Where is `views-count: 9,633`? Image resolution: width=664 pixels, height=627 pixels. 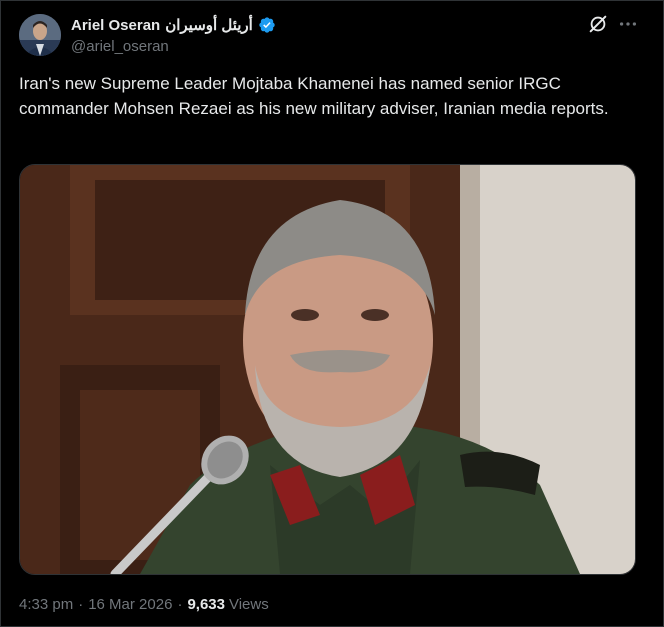
views-count: 9,633 is located at coordinates (206, 604).